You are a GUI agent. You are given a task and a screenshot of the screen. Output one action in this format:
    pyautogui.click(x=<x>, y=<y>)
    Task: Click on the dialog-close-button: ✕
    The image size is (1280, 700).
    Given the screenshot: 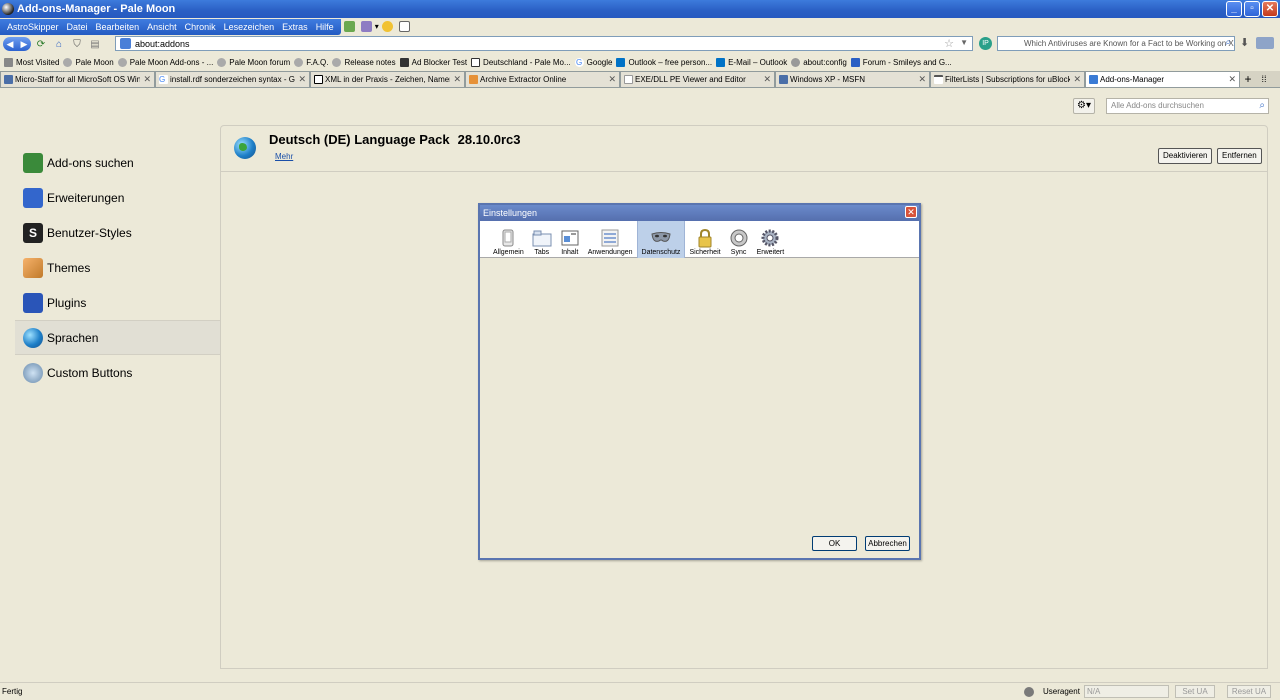 What is the action you would take?
    pyautogui.click(x=911, y=212)
    